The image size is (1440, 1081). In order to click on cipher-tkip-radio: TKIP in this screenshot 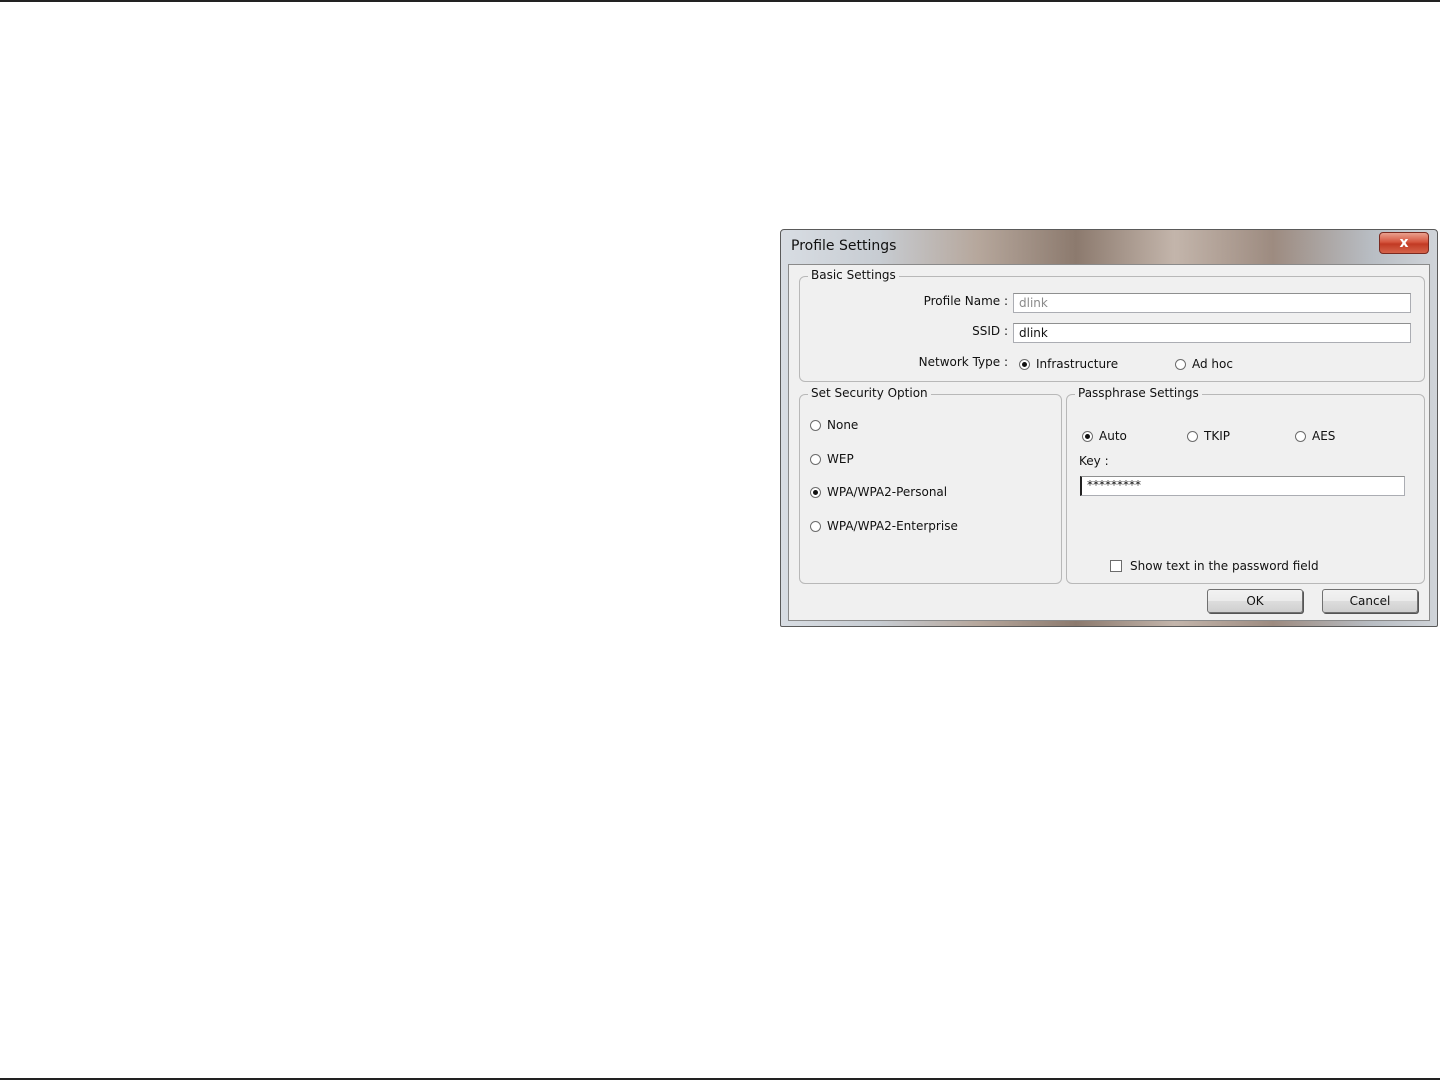, I will do `click(1208, 436)`.